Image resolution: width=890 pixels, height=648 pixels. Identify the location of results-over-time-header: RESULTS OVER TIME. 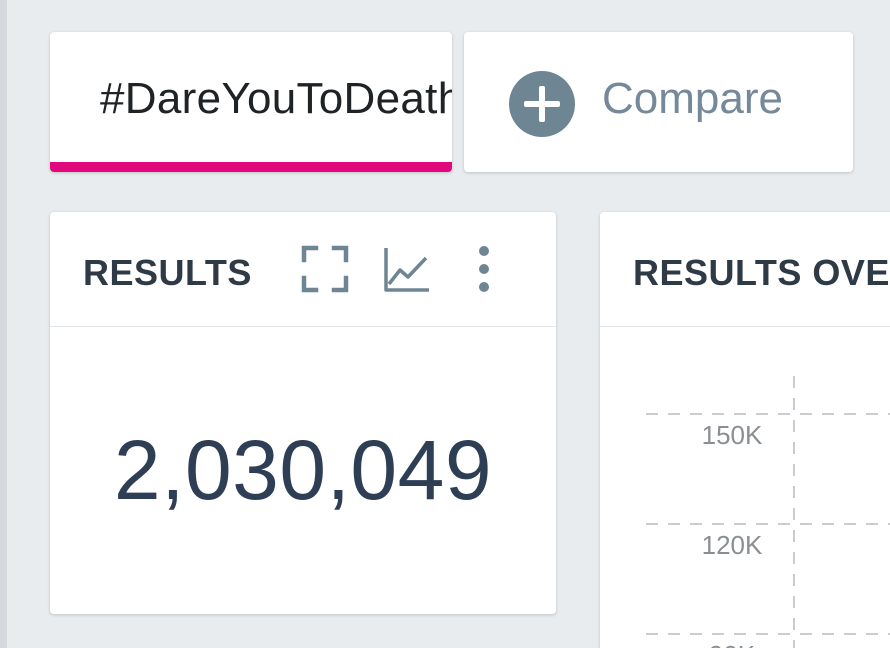
(745, 269).